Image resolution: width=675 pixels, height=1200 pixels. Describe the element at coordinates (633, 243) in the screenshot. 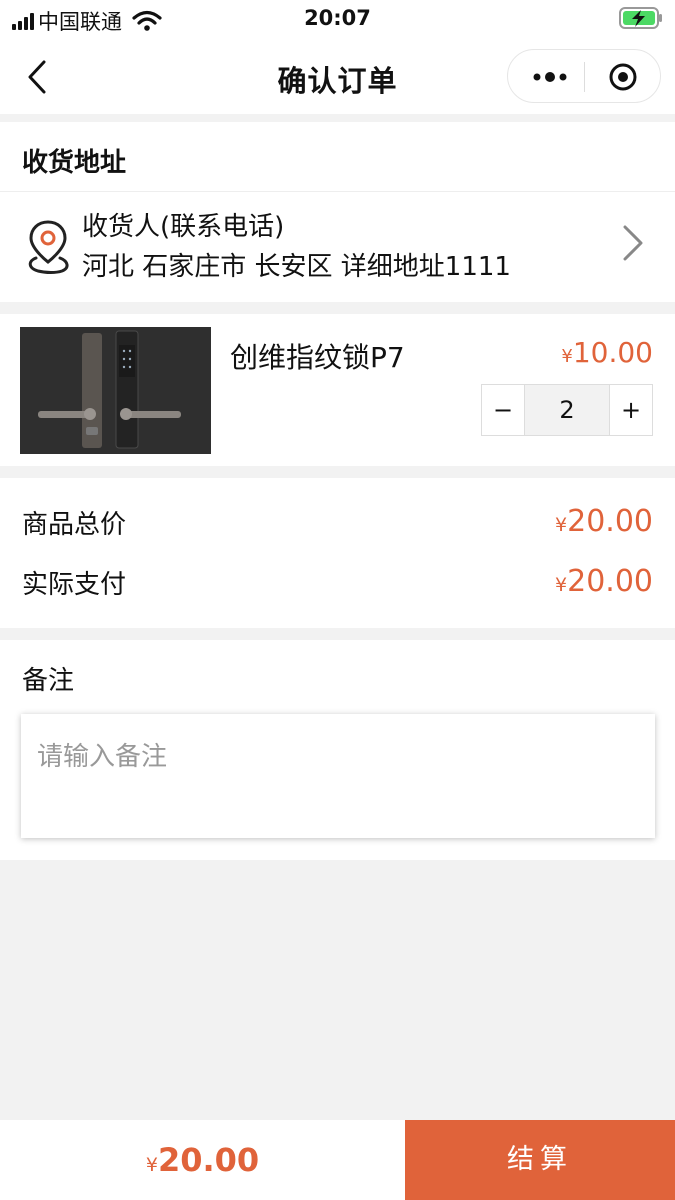

I see `chevron-right-icon` at that location.